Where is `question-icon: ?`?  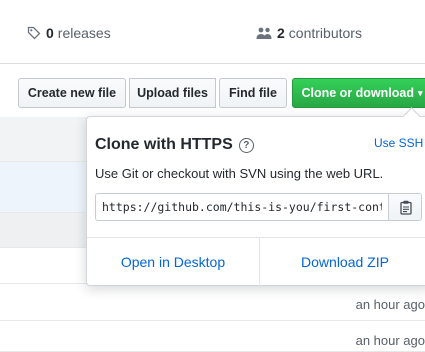
question-icon: ? is located at coordinates (246, 145).